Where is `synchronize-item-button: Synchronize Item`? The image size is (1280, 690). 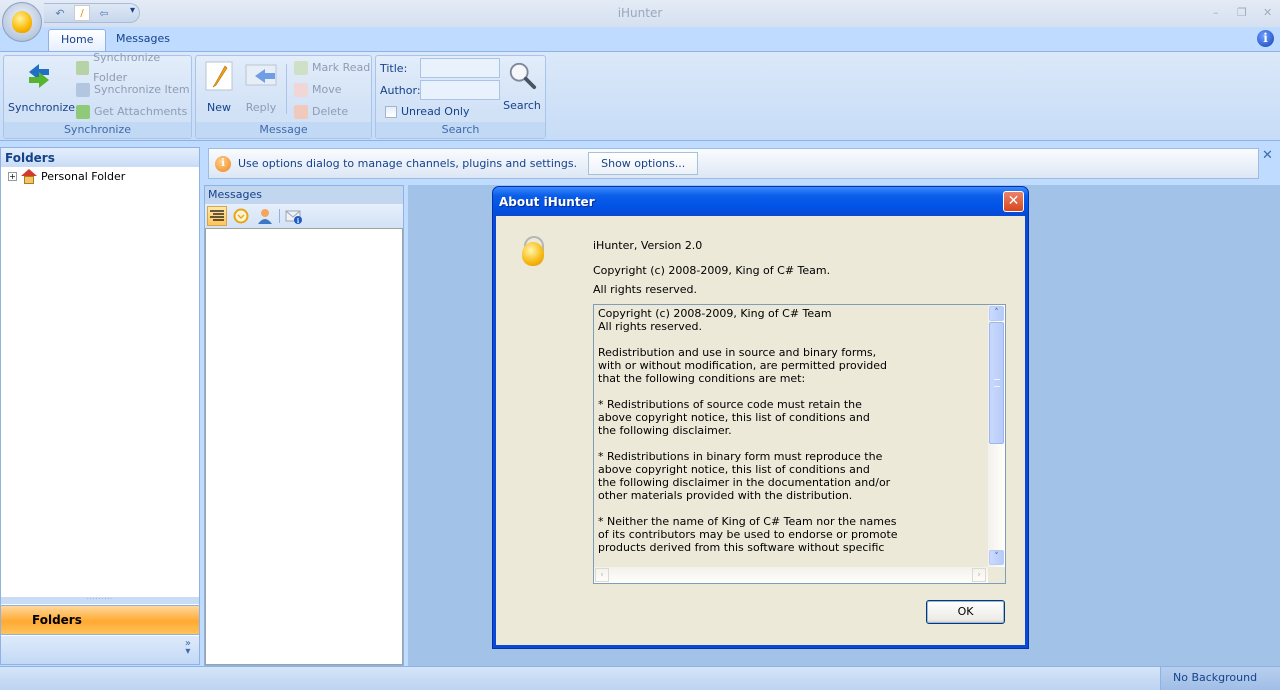
synchronize-item-button: Synchronize Item is located at coordinates (133, 90).